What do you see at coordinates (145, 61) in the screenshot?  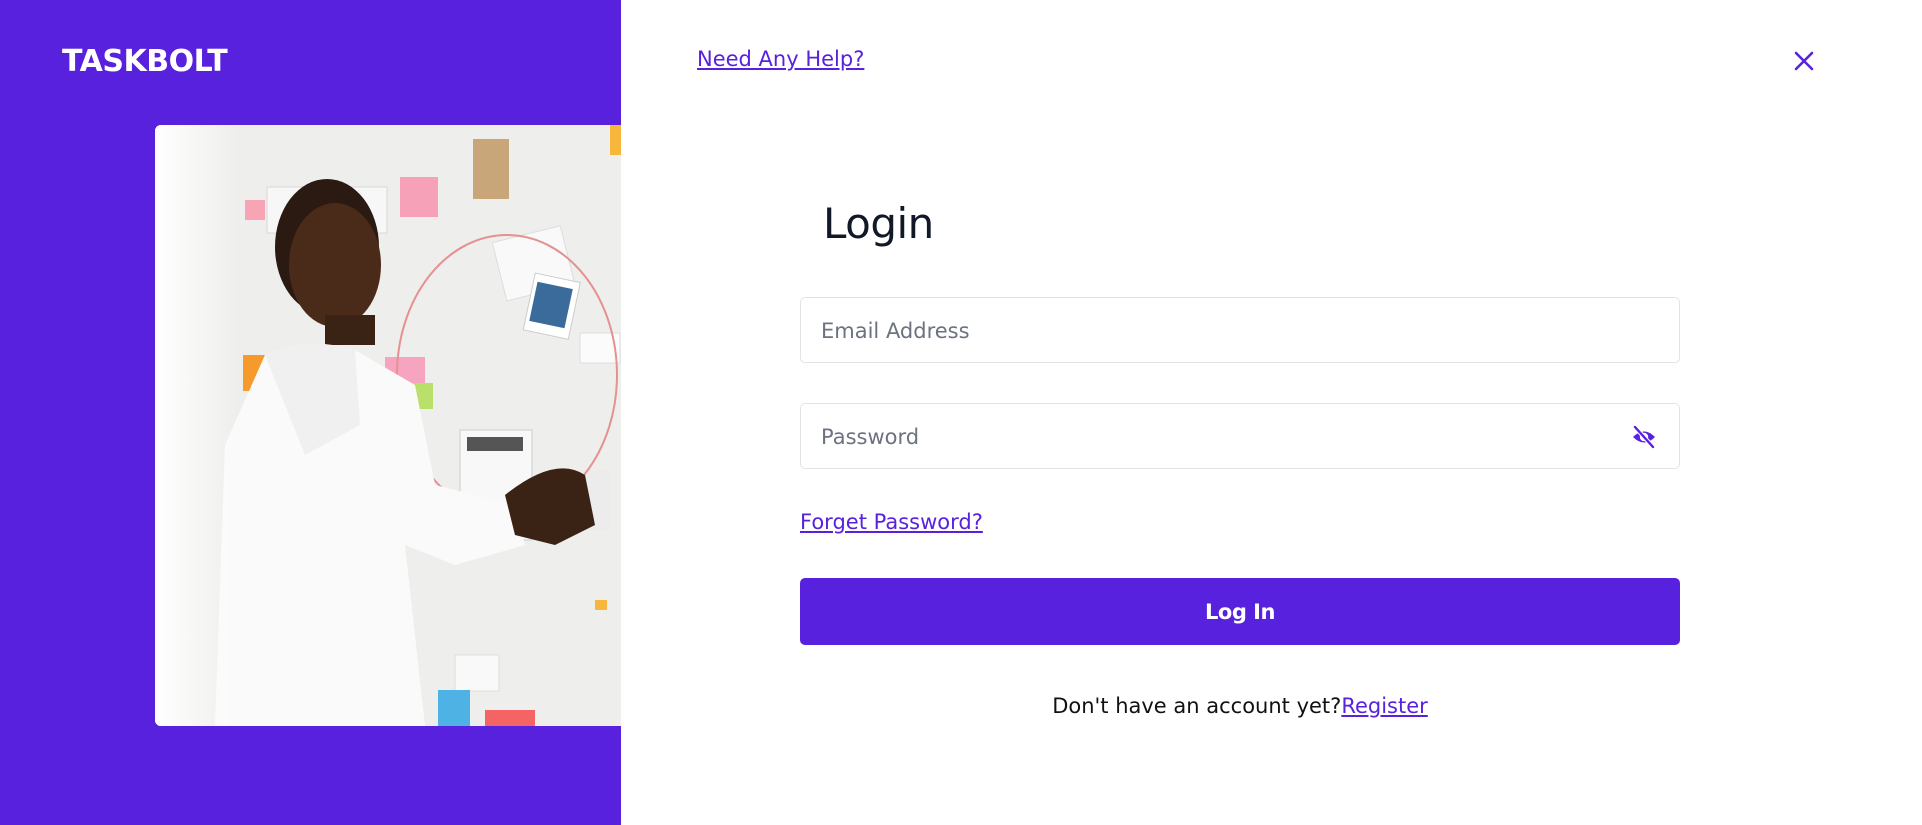 I see `taskbolt-logo: TASKBOLT` at bounding box center [145, 61].